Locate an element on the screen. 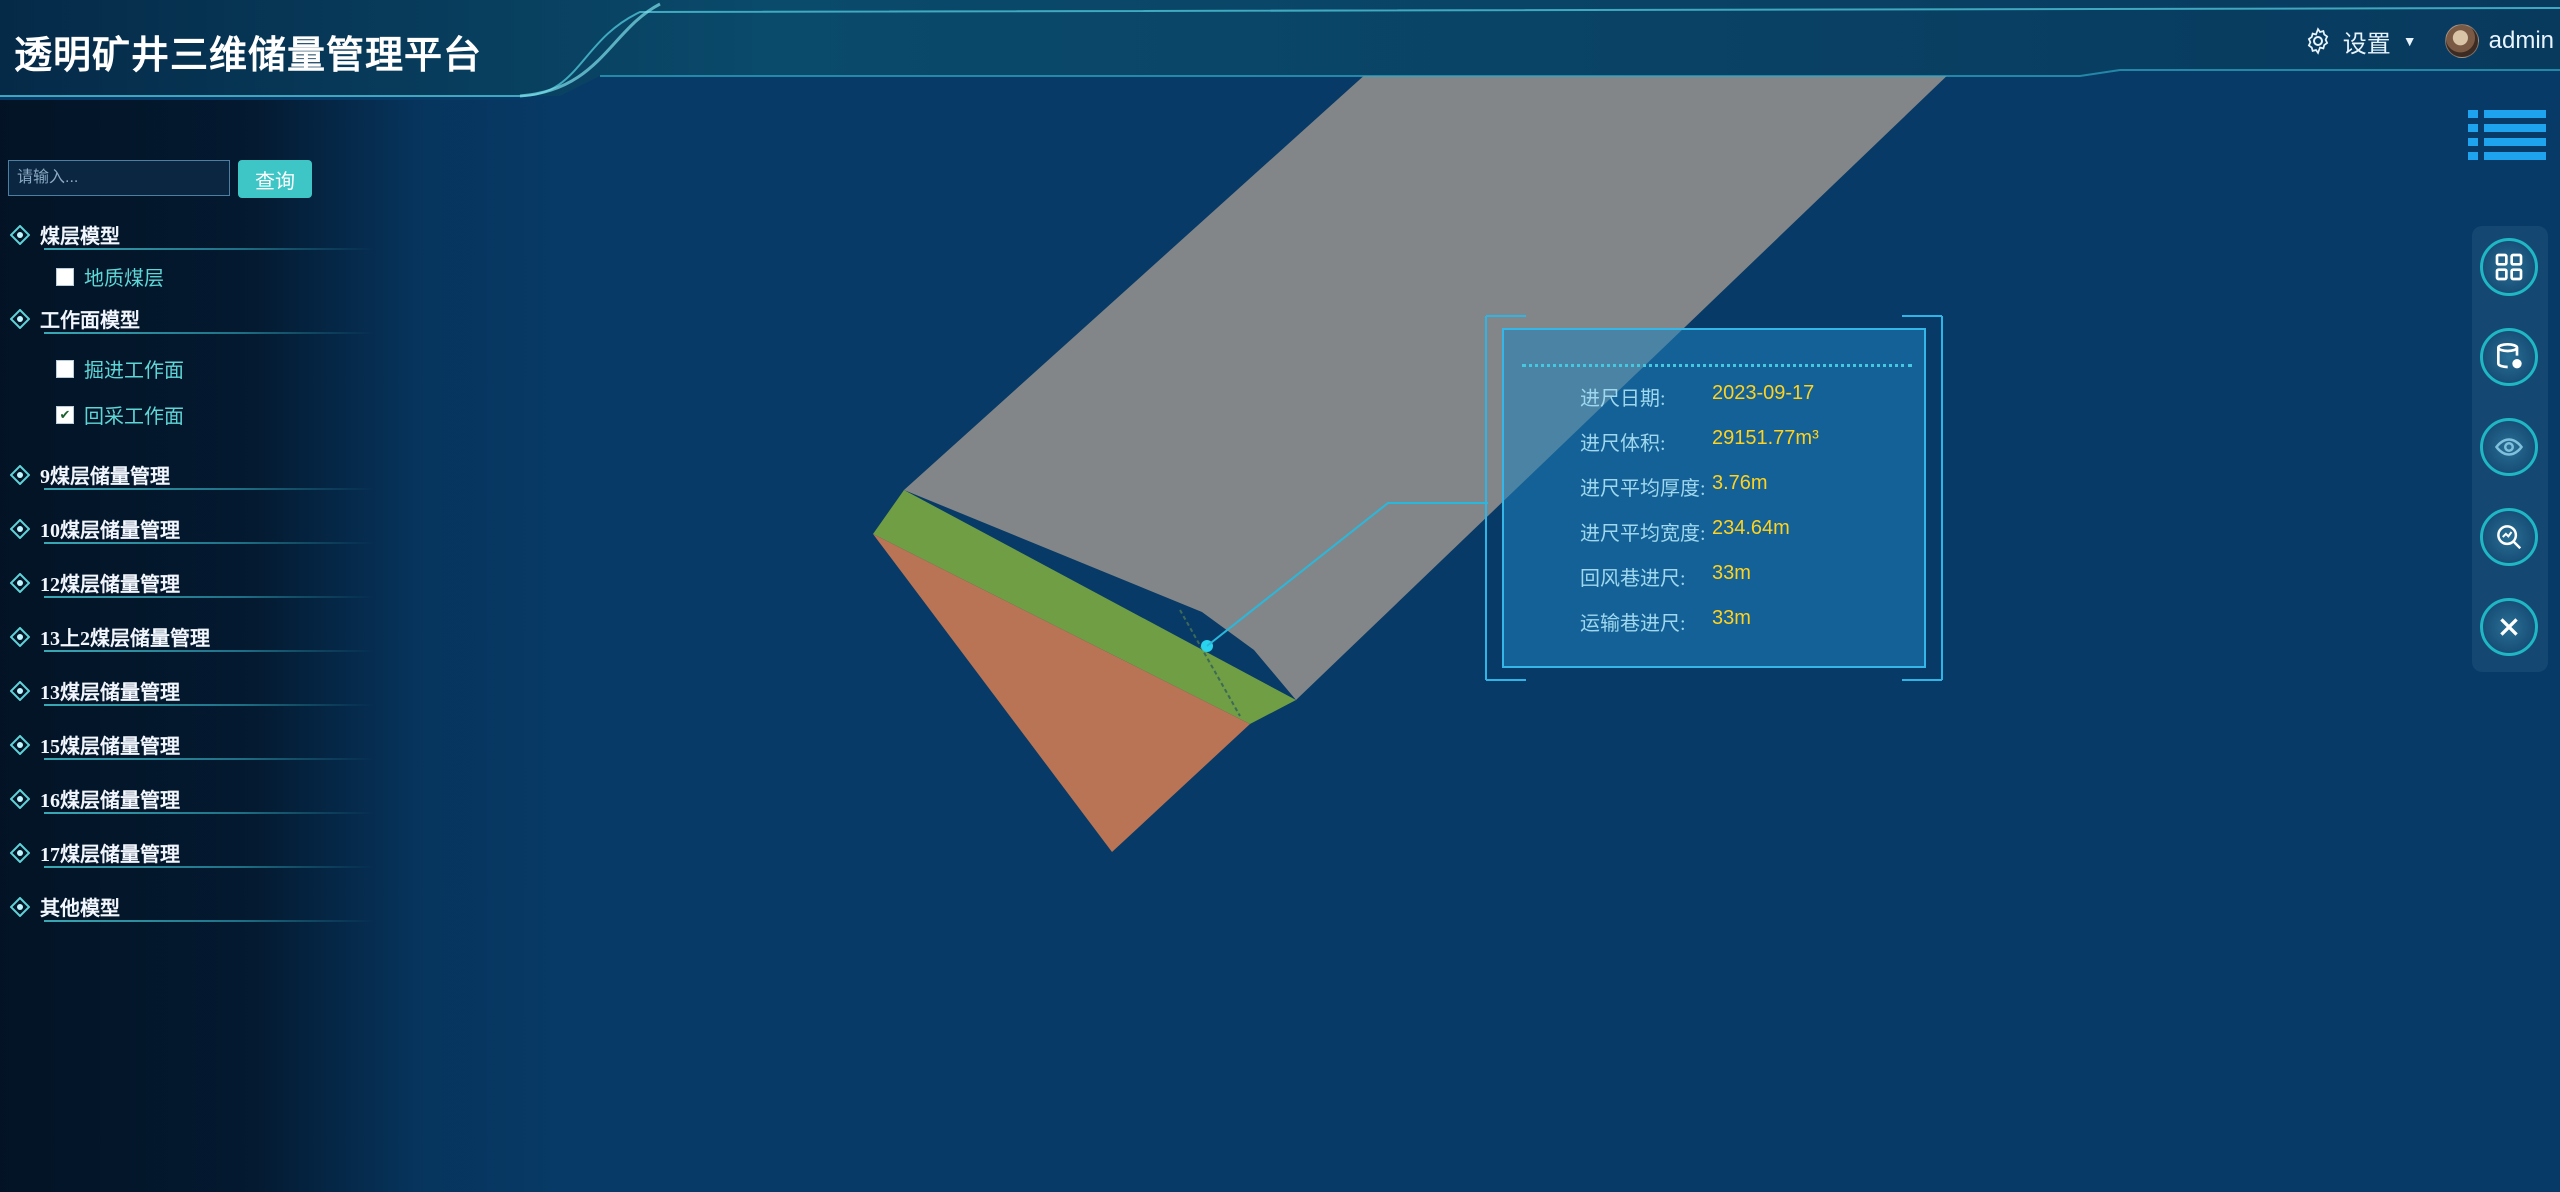 The image size is (2560, 1192). tree-group-8: 17煤层储量管理 is located at coordinates (190, 849).